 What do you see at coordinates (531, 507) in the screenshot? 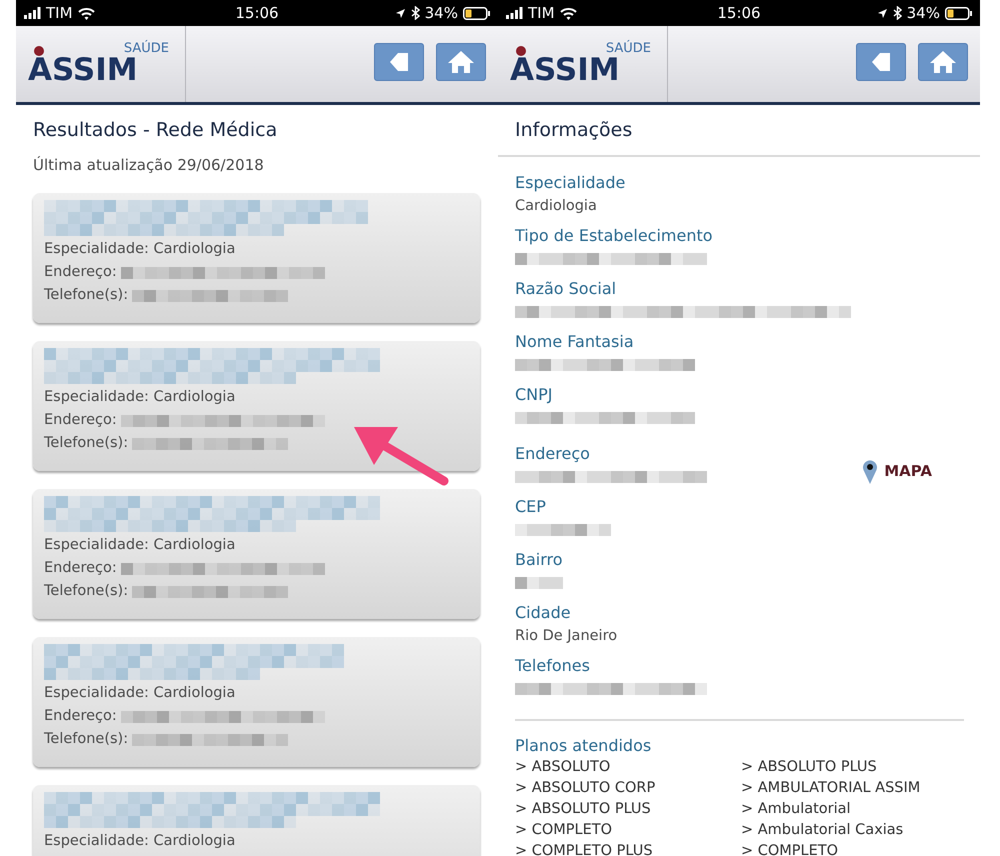
I see `field-label: CEP` at bounding box center [531, 507].